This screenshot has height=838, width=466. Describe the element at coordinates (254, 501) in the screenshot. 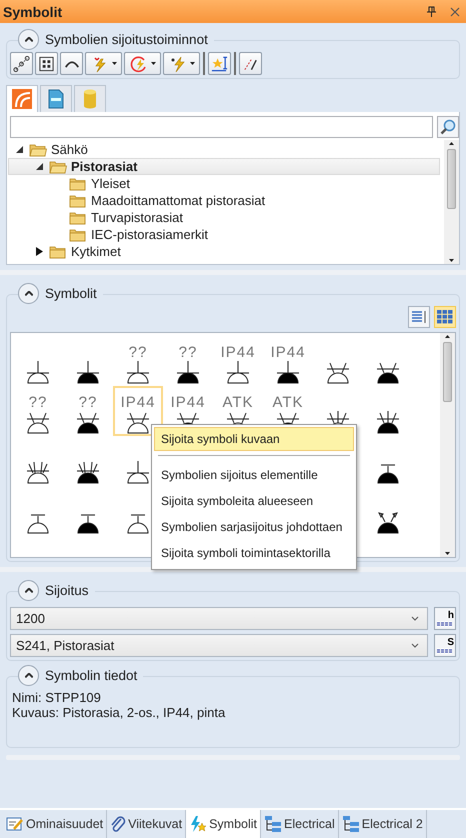

I see `menu-item: Sijoita symboleita alueeseen` at that location.